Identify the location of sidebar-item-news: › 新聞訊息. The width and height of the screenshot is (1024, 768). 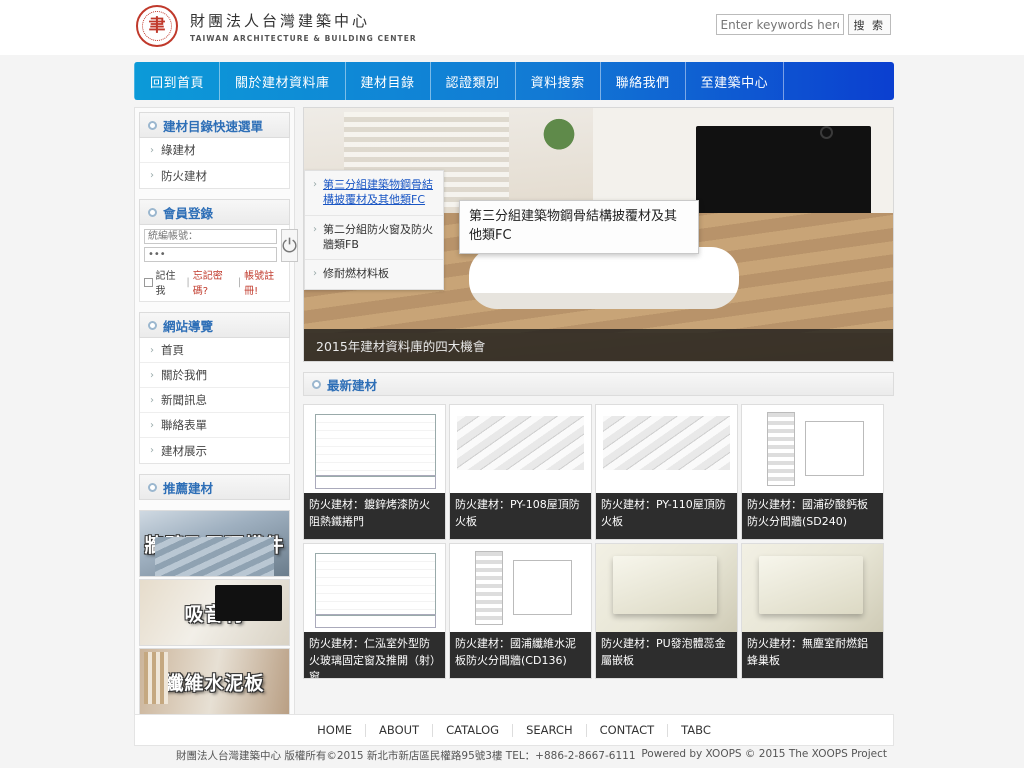
(214, 400).